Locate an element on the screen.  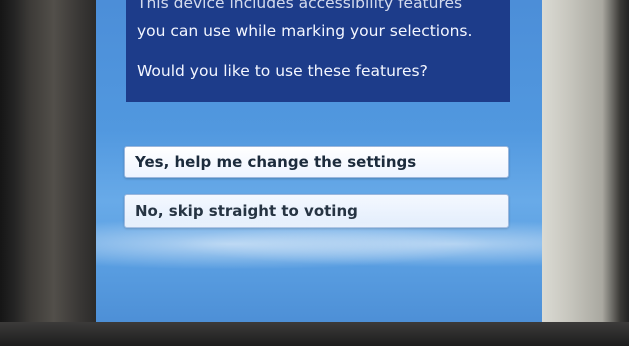
skip-to-voting-label: No, skip straight to voting is located at coordinates (246, 211).